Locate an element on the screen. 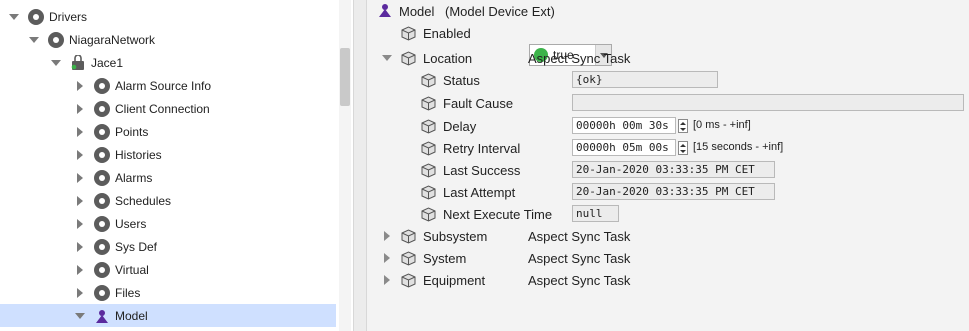  delay-range: [0 ms - +inf] is located at coordinates (722, 125).